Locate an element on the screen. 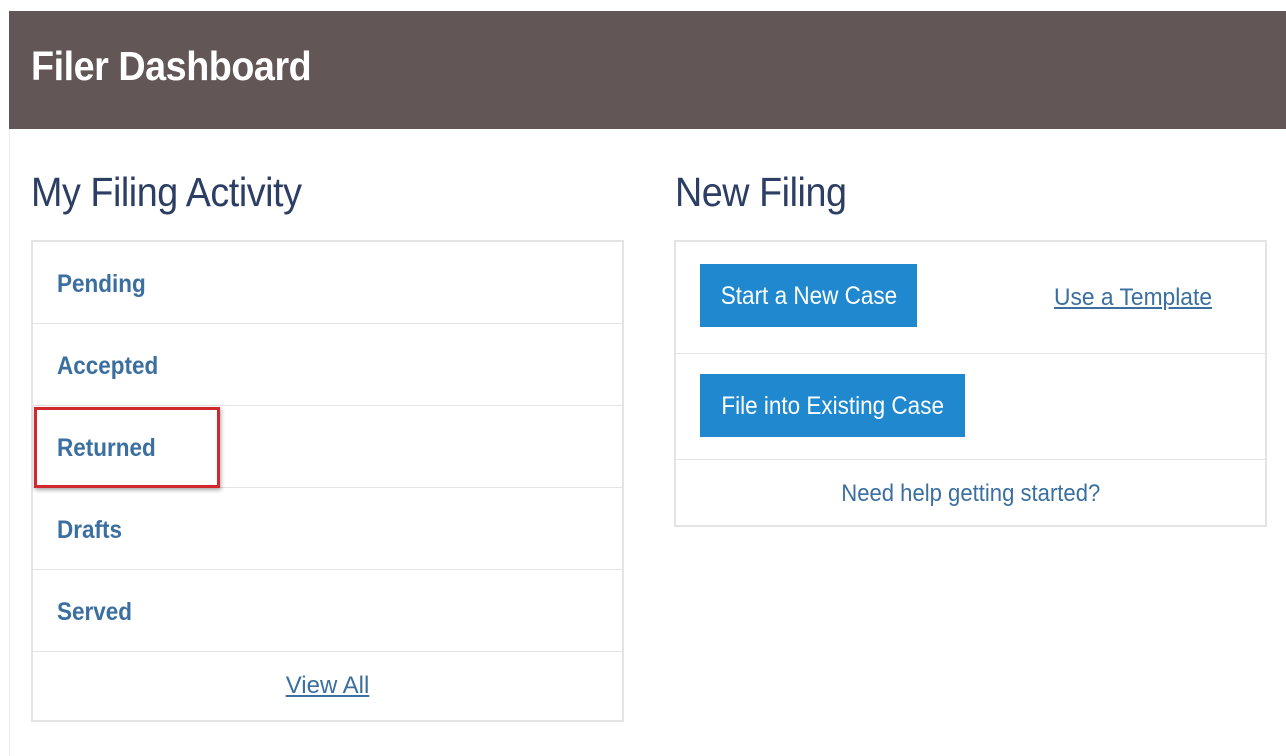  activity-item-label: Drafts is located at coordinates (89, 530).